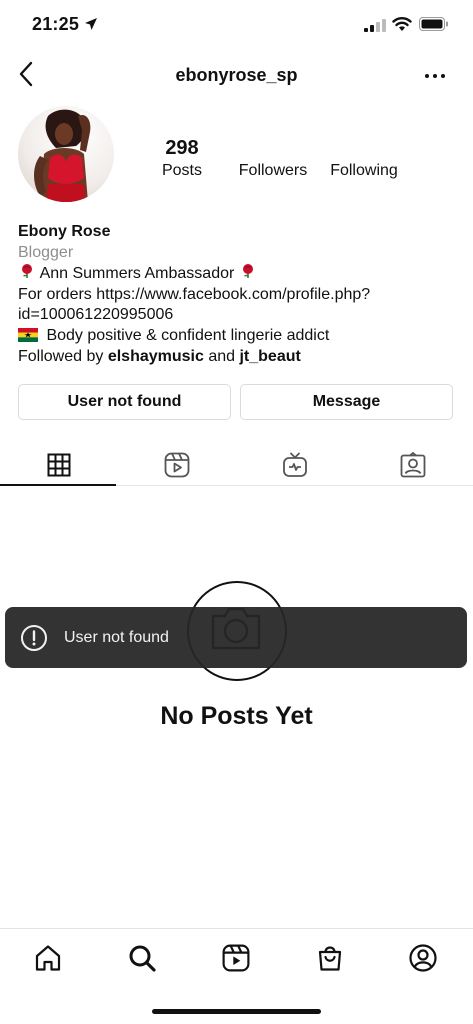 The image size is (473, 1024). What do you see at coordinates (346, 402) in the screenshot?
I see `message-button: Message` at bounding box center [346, 402].